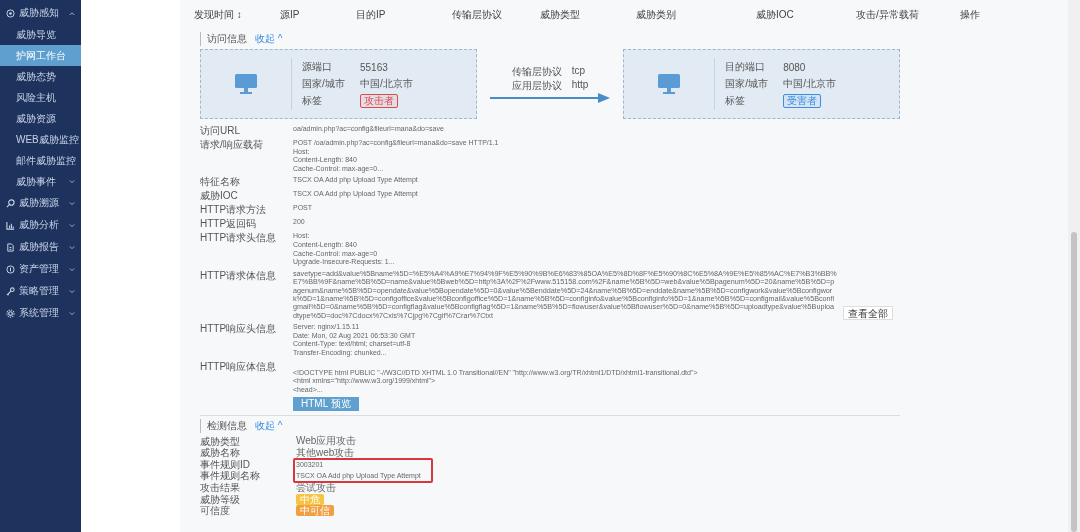 This screenshot has width=1080, height=532. What do you see at coordinates (578, 71) in the screenshot?
I see `field-value: tcp` at bounding box center [578, 71].